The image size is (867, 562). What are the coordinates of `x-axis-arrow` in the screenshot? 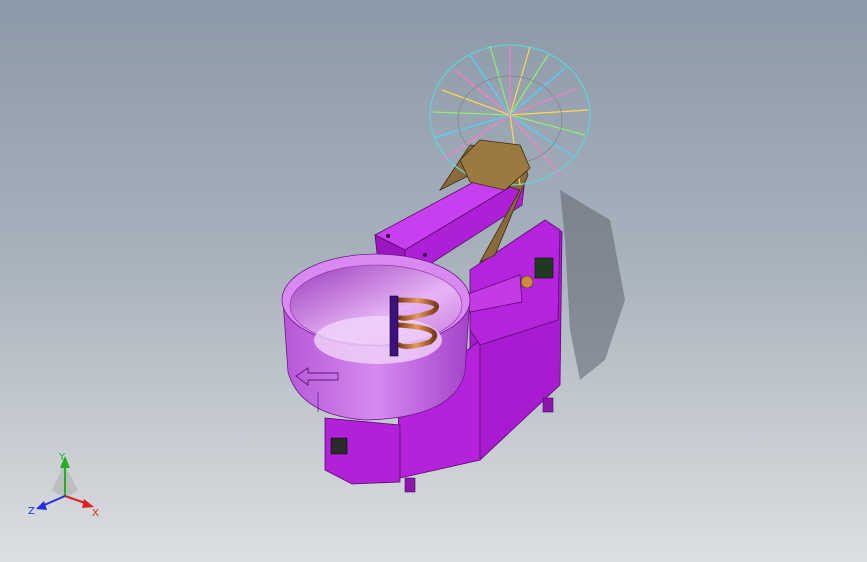 It's located at (88, 503).